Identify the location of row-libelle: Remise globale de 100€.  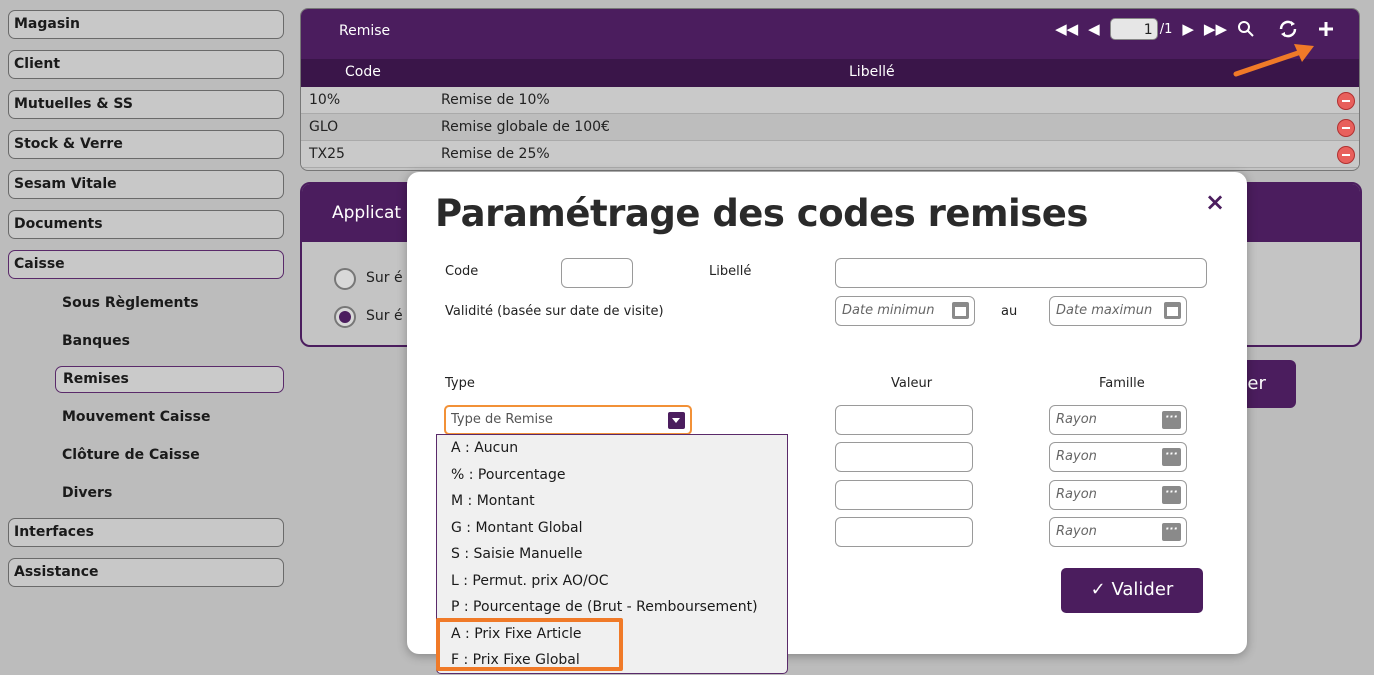
(525, 127).